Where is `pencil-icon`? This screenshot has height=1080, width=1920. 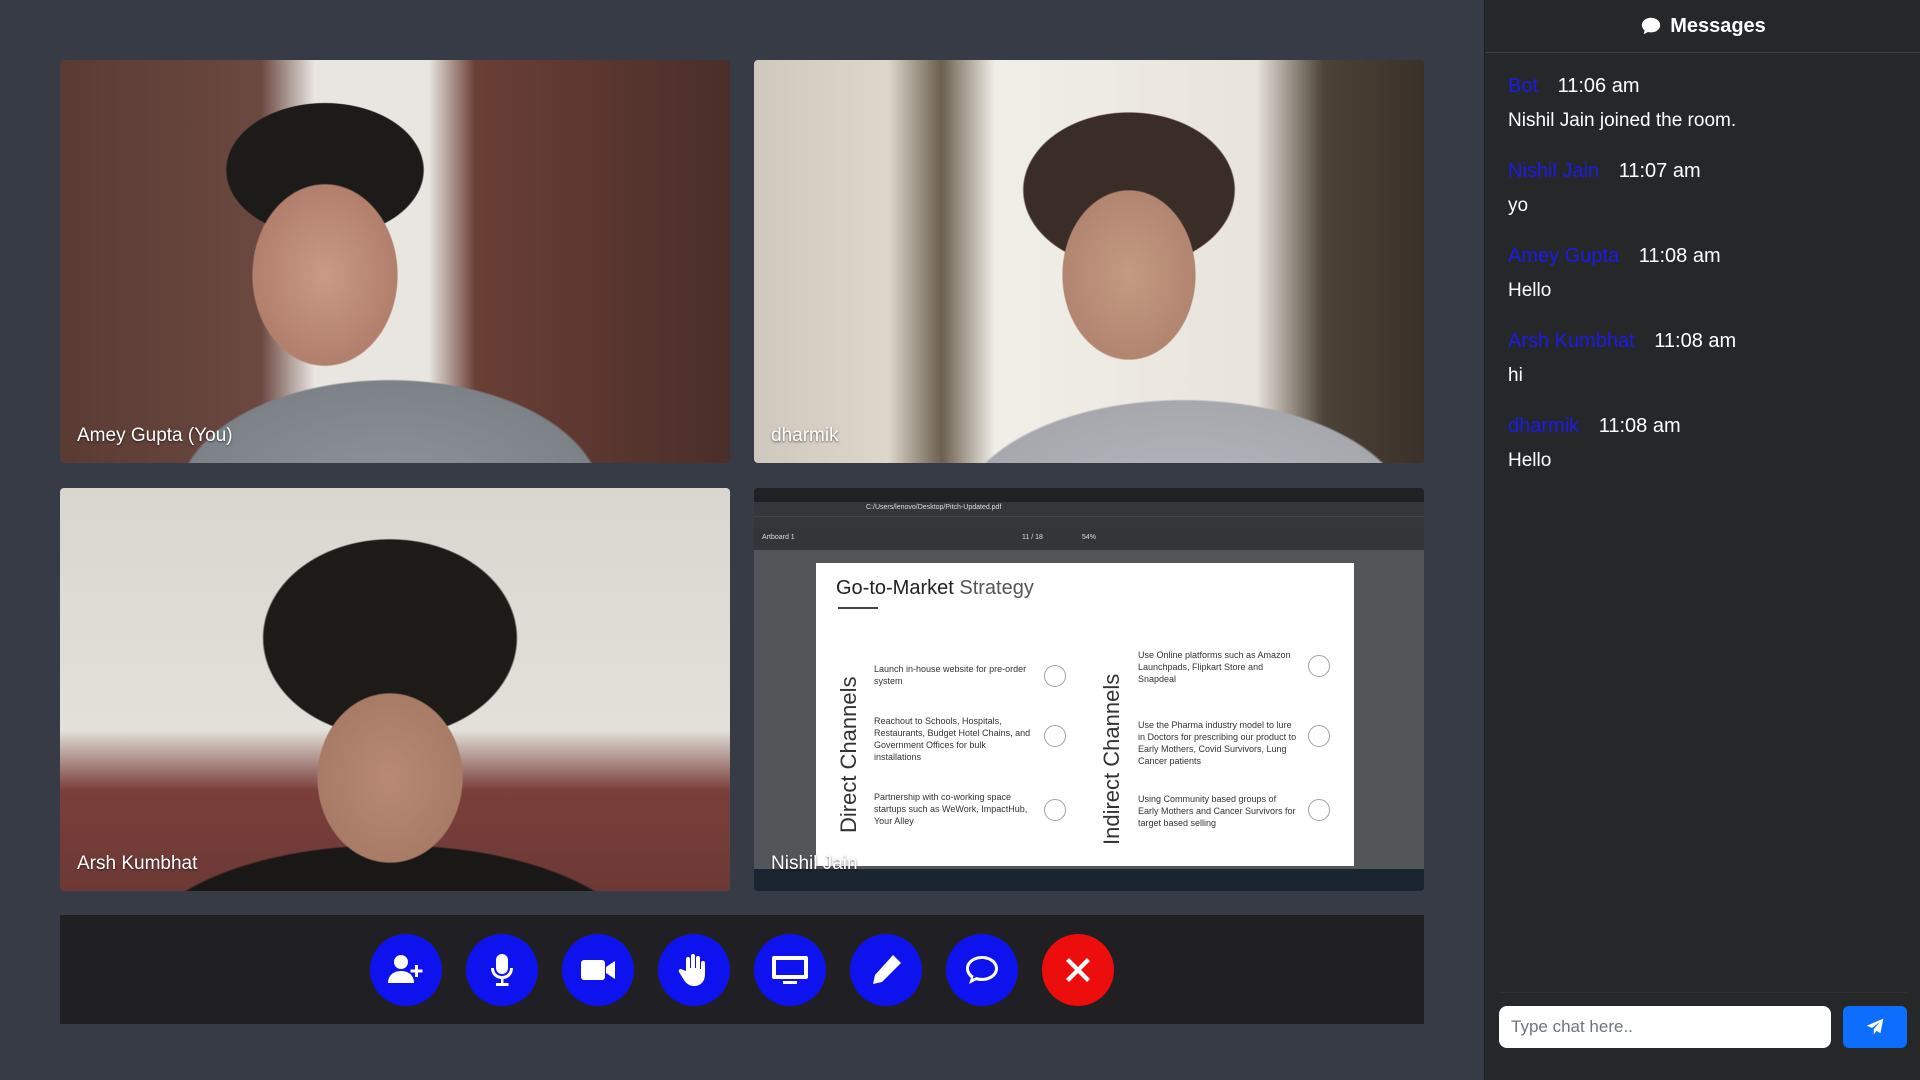 pencil-icon is located at coordinates (887, 969).